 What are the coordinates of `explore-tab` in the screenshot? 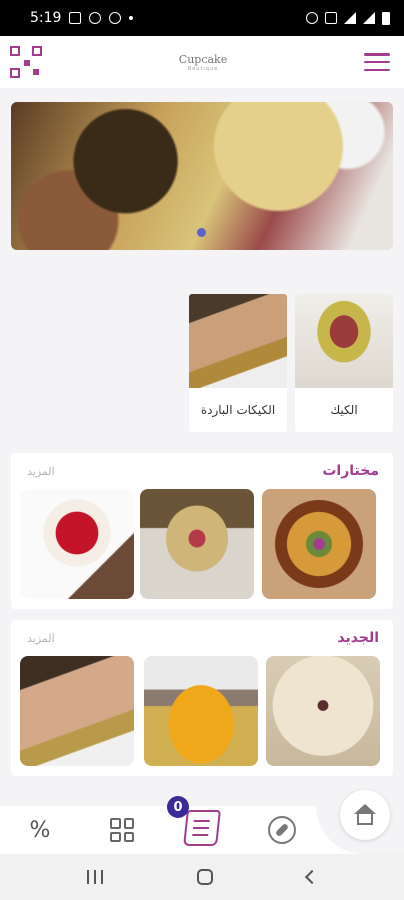 It's located at (282, 830).